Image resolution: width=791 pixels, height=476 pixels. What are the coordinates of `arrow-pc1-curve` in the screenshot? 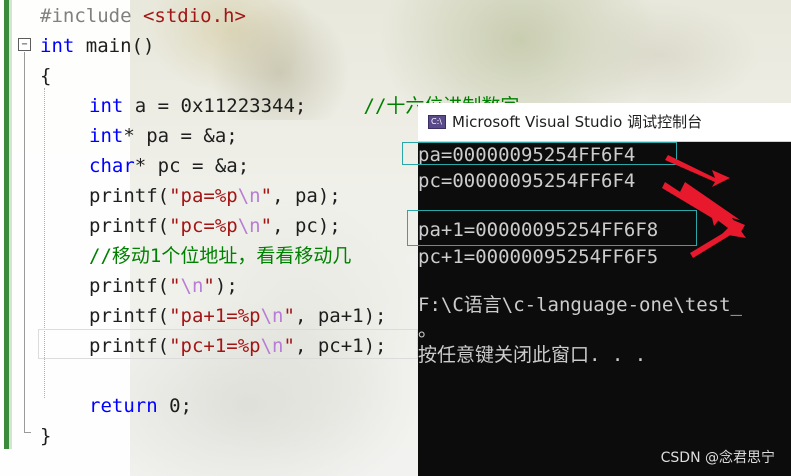 It's located at (717, 239).